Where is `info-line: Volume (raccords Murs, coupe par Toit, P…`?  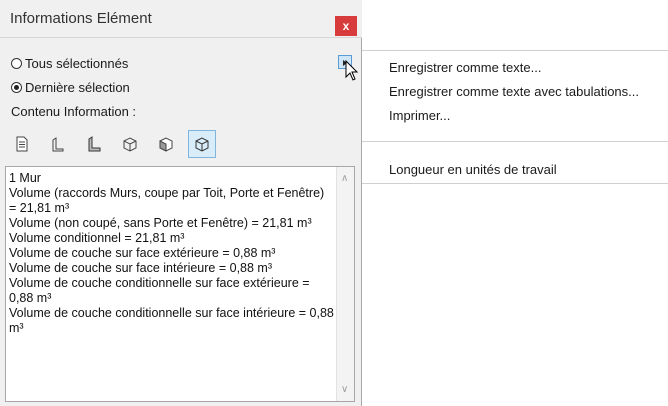
info-line: Volume (raccords Murs, coupe par Toit, P… is located at coordinates (167, 200).